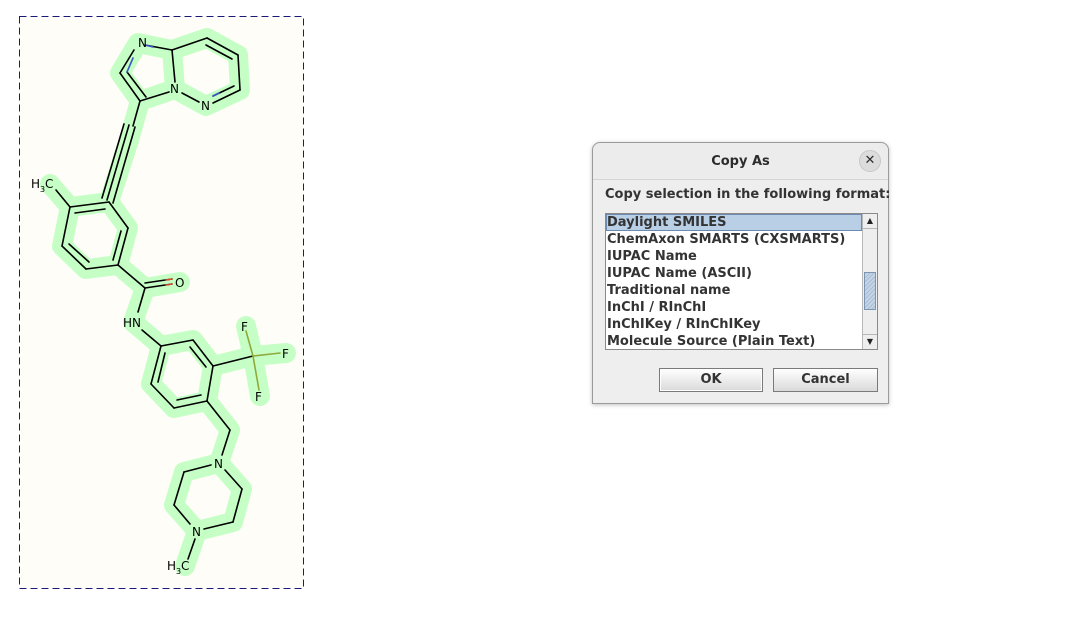 The image size is (1070, 621). What do you see at coordinates (174, 89) in the screenshot?
I see `atom-n-bridge: N` at bounding box center [174, 89].